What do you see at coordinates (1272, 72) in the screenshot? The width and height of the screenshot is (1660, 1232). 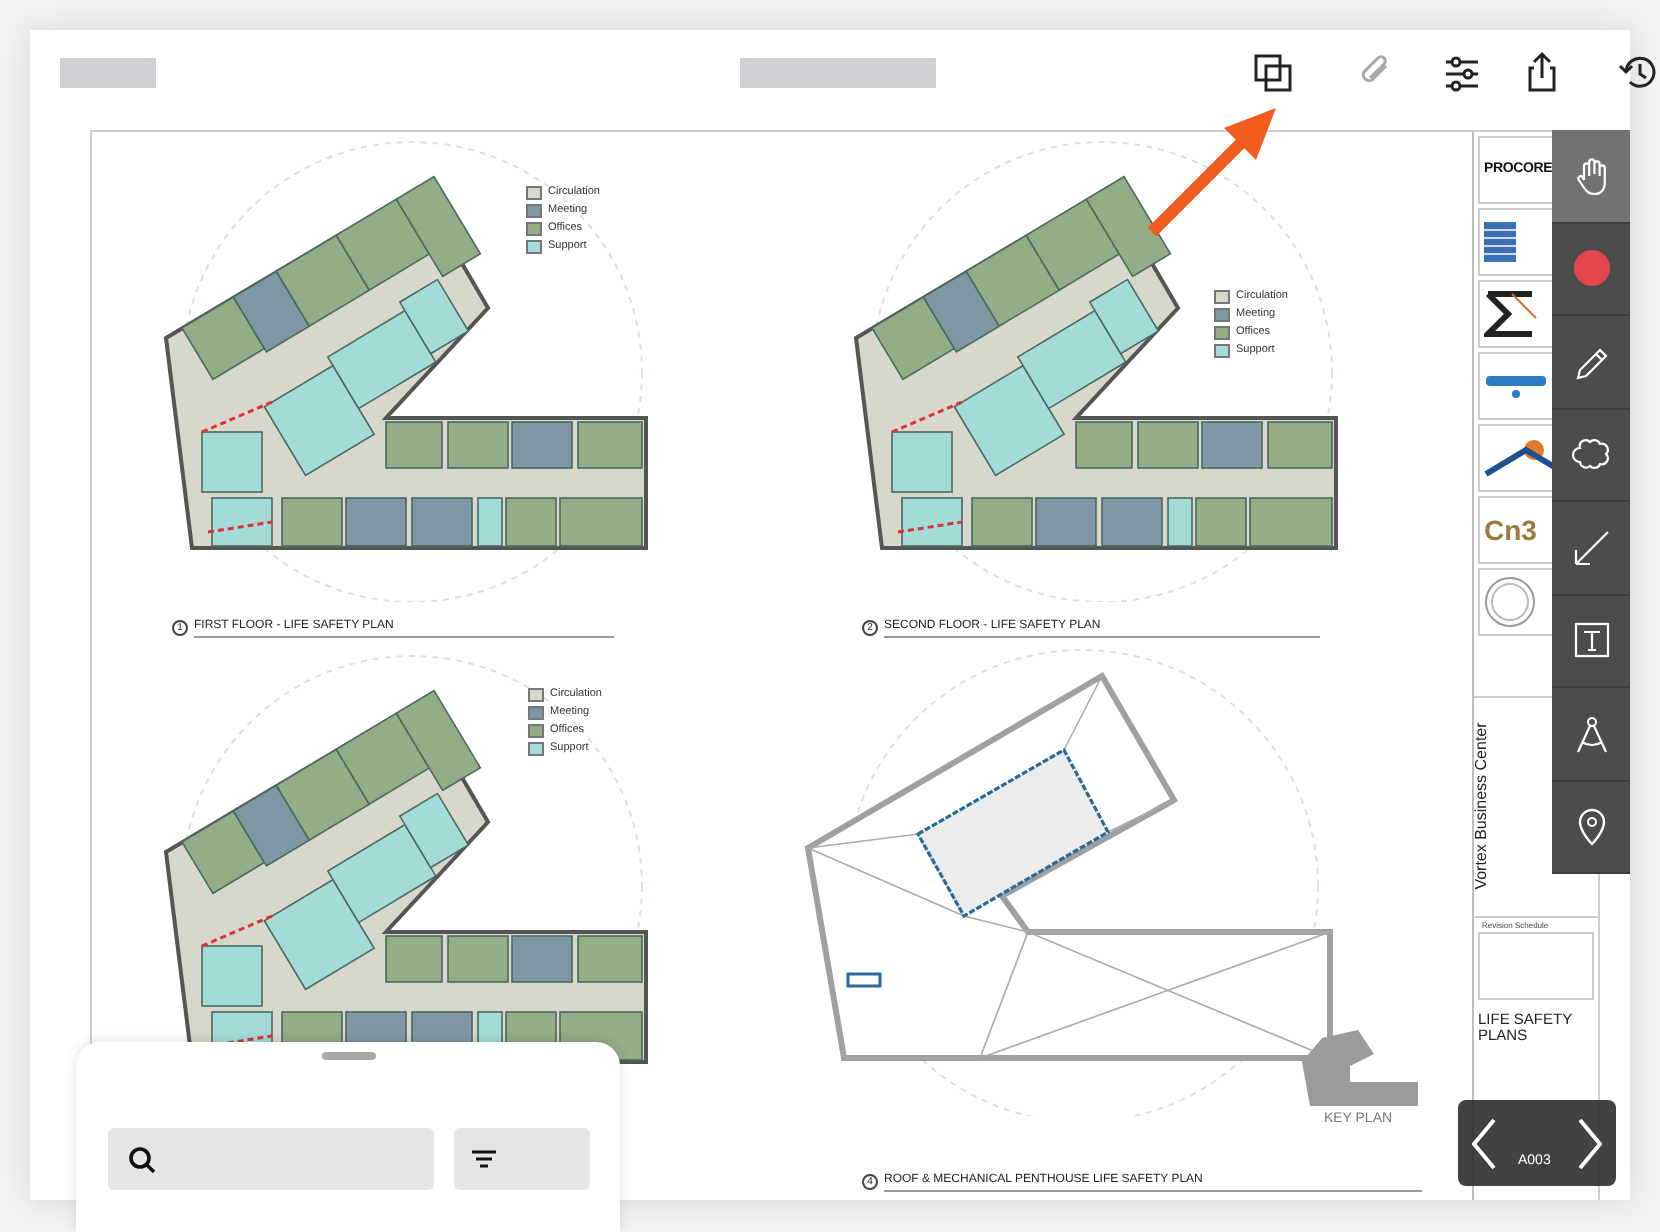 I see `layers-icon` at bounding box center [1272, 72].